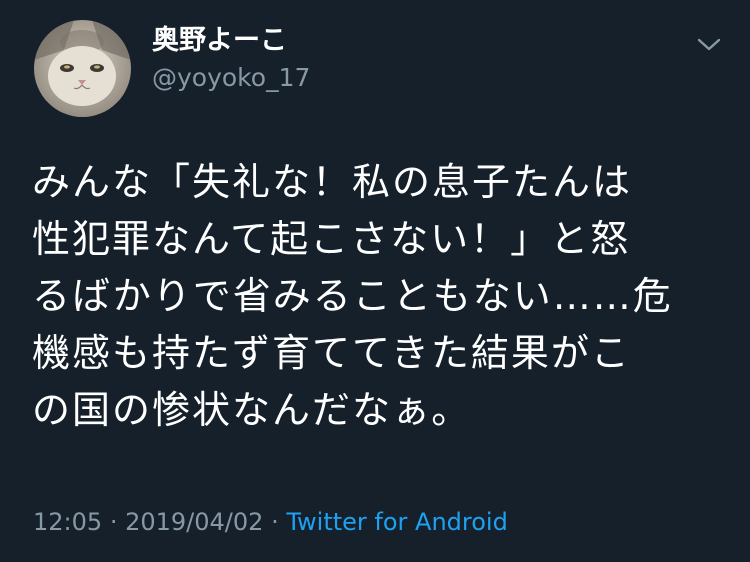 Image resolution: width=750 pixels, height=562 pixels. Describe the element at coordinates (67, 522) in the screenshot. I see `tweet-time: 12:05` at that location.